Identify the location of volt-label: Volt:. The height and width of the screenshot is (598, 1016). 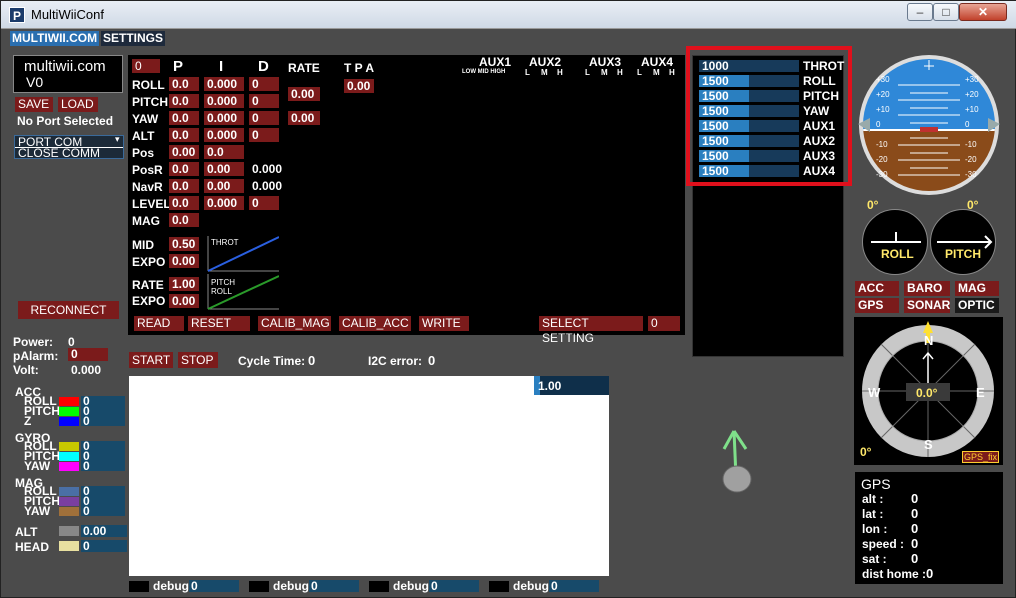
(26, 370).